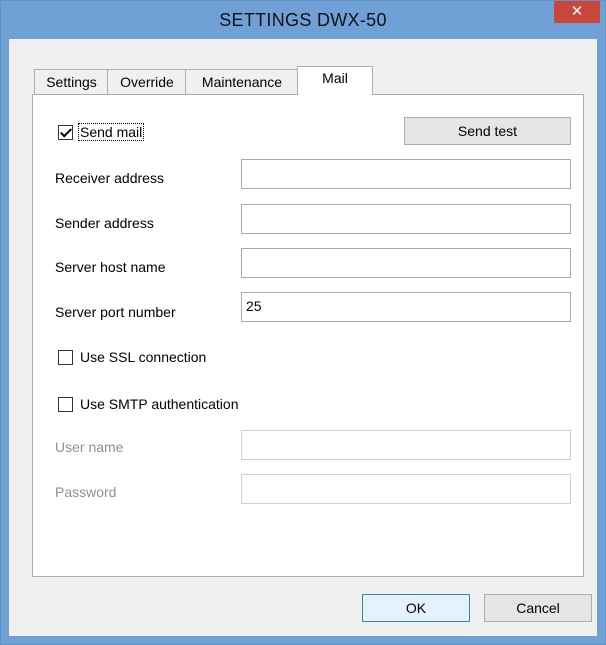  I want to click on user-name-input, so click(406, 445).